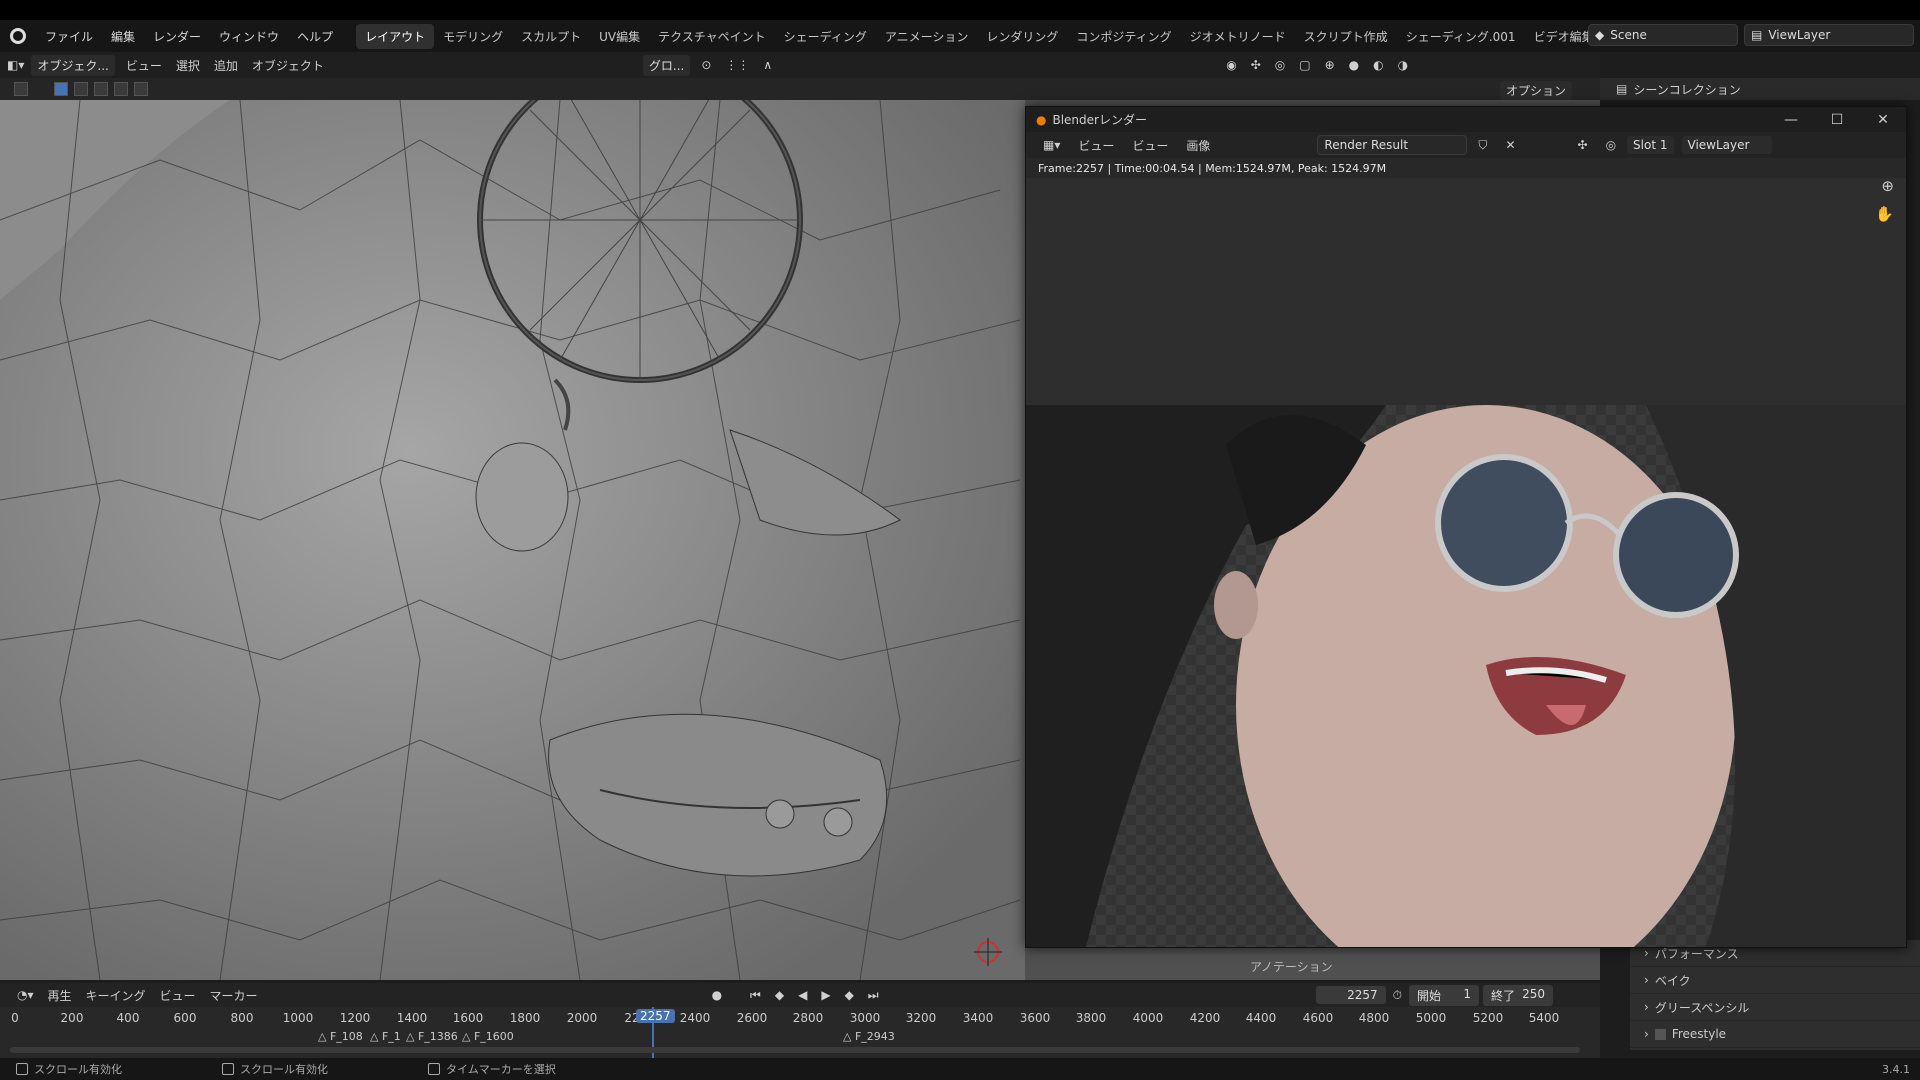 The width and height of the screenshot is (1920, 1080). Describe the element at coordinates (1686, 89) in the screenshot. I see `outliner-scene-collection: シーンコレクション` at that location.